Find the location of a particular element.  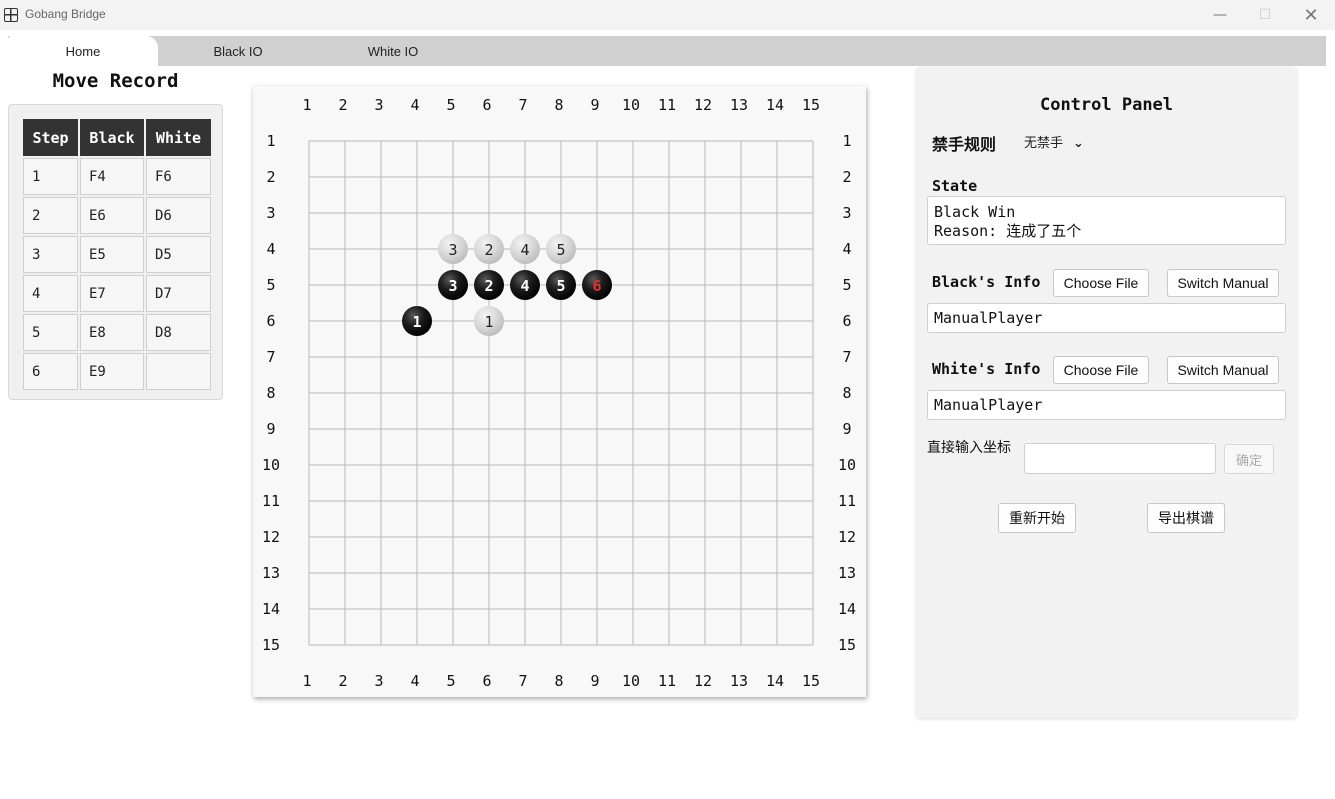

column-label-bottom: 2 is located at coordinates (342, 681).